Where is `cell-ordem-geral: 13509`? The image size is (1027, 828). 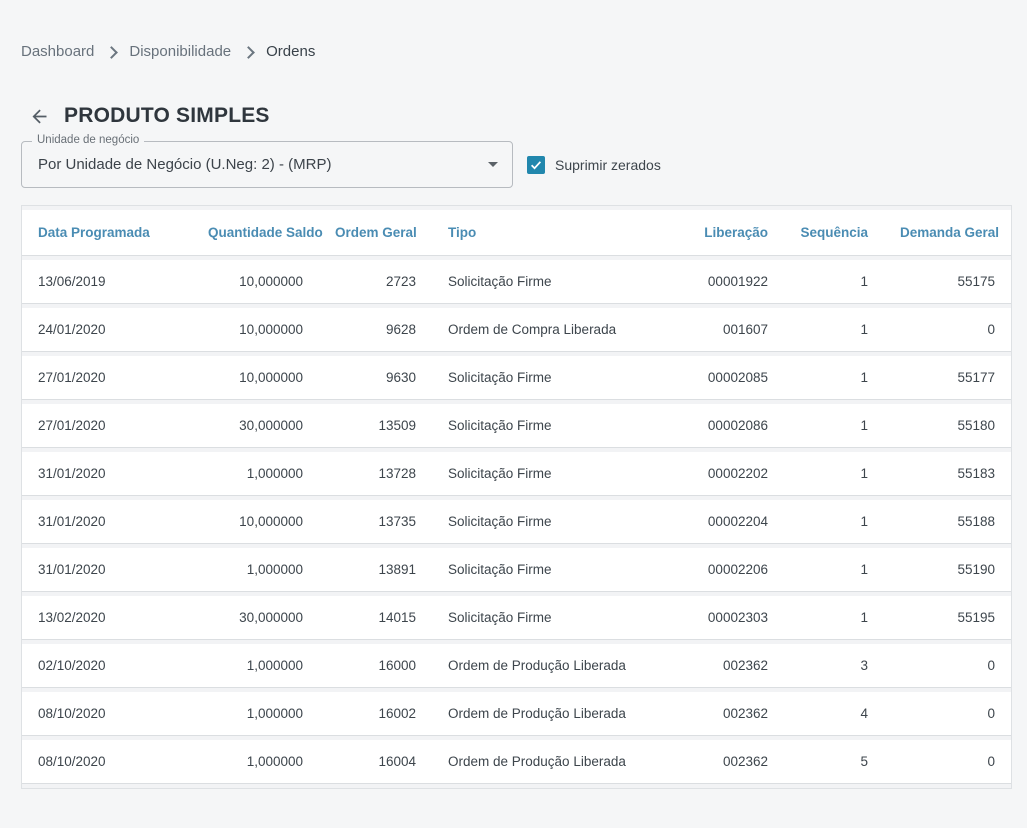
cell-ordem-geral: 13509 is located at coordinates (375, 426).